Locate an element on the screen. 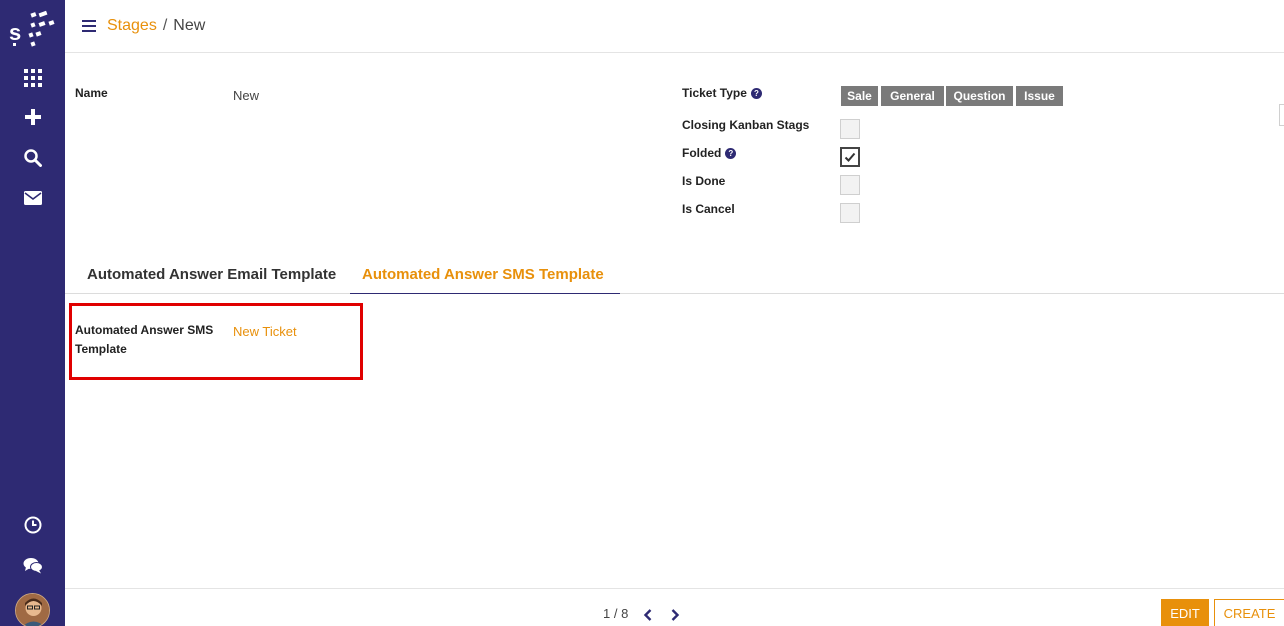 The width and height of the screenshot is (1284, 626). is-cancel-checkbox is located at coordinates (850, 213).